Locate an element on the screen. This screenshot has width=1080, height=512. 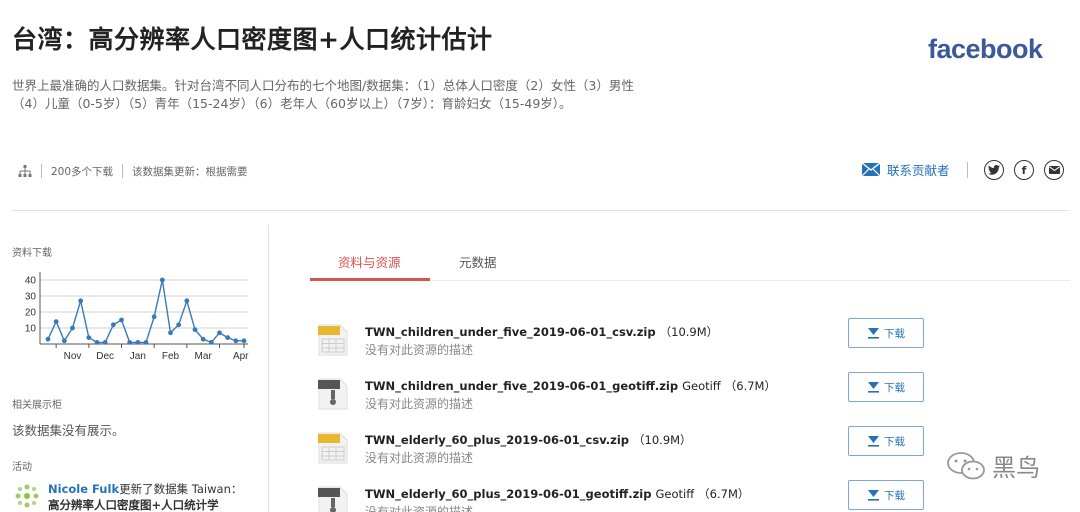
tab-metadata: 元数据 is located at coordinates (478, 261).